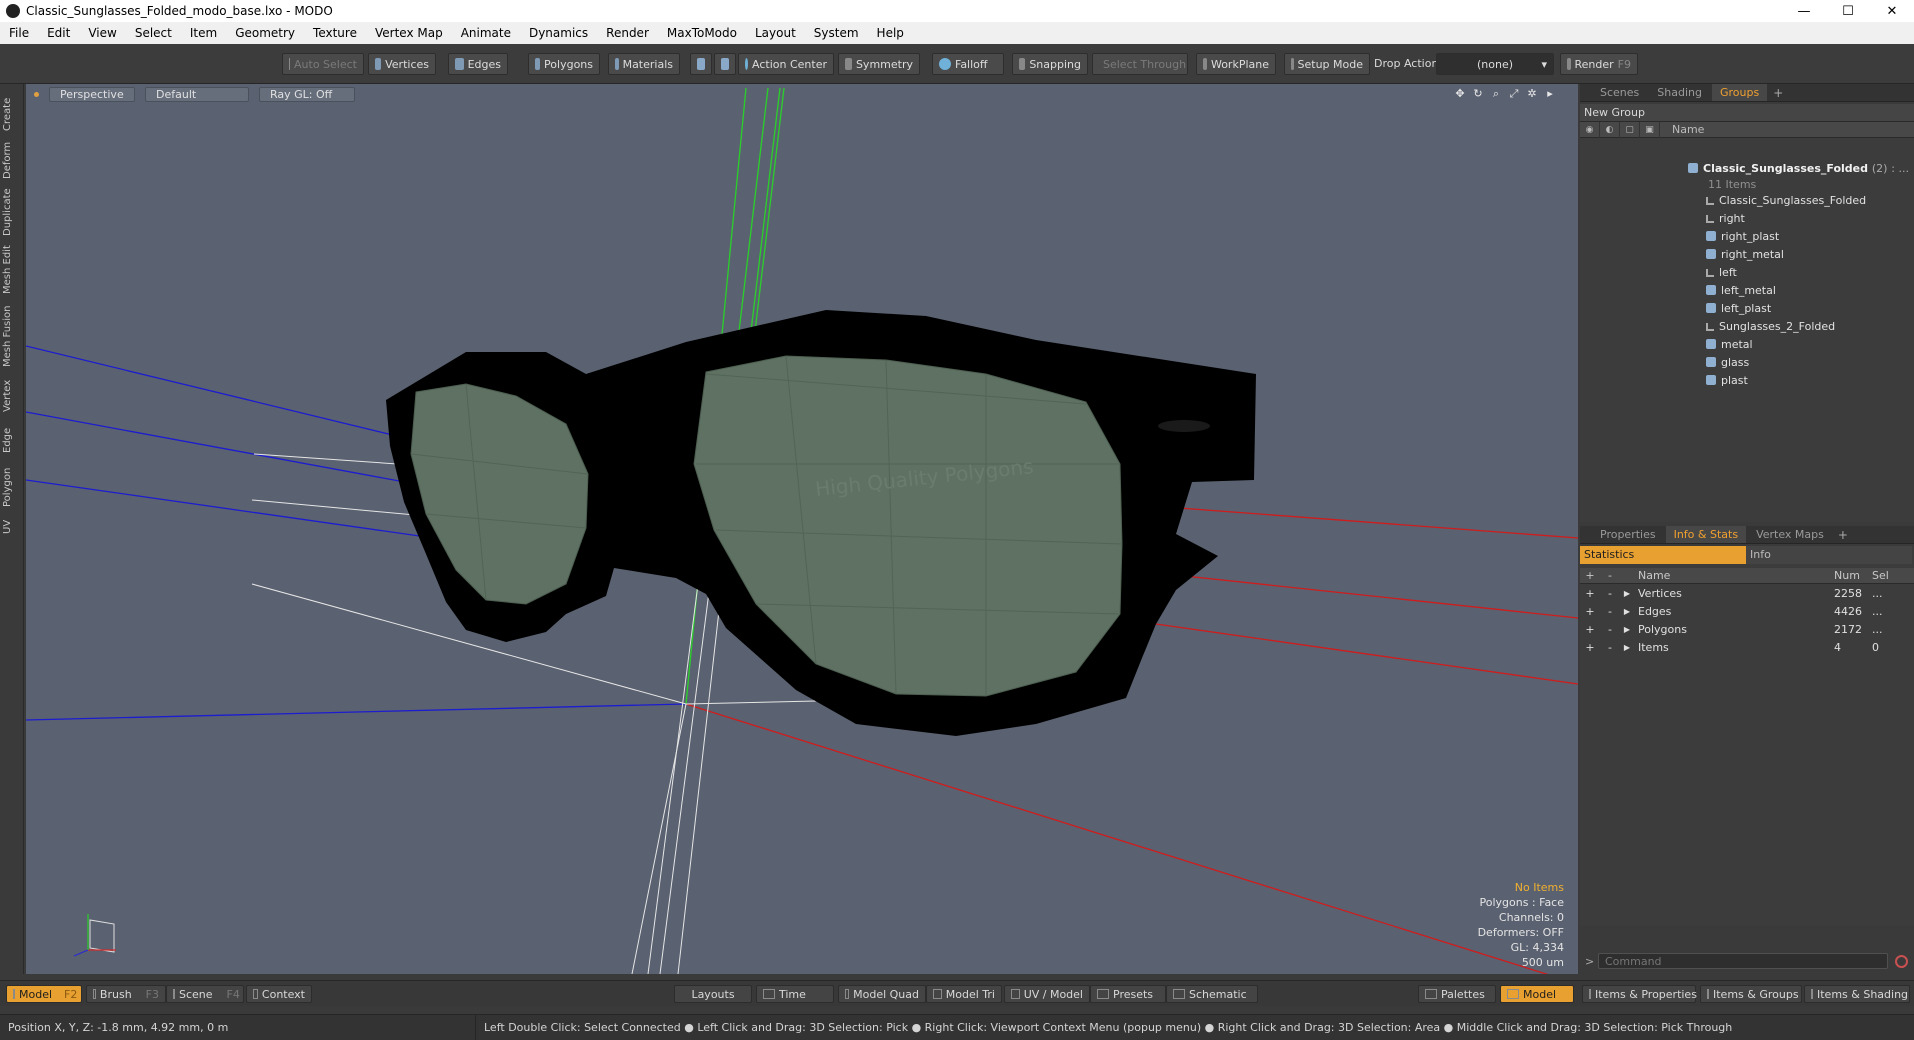 The height and width of the screenshot is (1040, 1914). I want to click on subtab-info: Info, so click(1829, 555).